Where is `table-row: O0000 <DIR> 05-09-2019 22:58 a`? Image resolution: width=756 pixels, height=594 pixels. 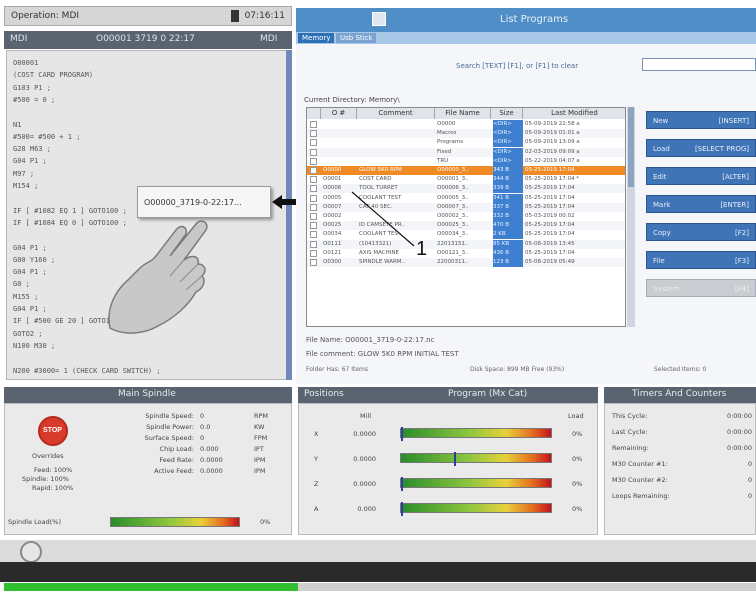
table-row: O0000 <DIR> 05-09-2019 22:58 a is located at coordinates (466, 124).